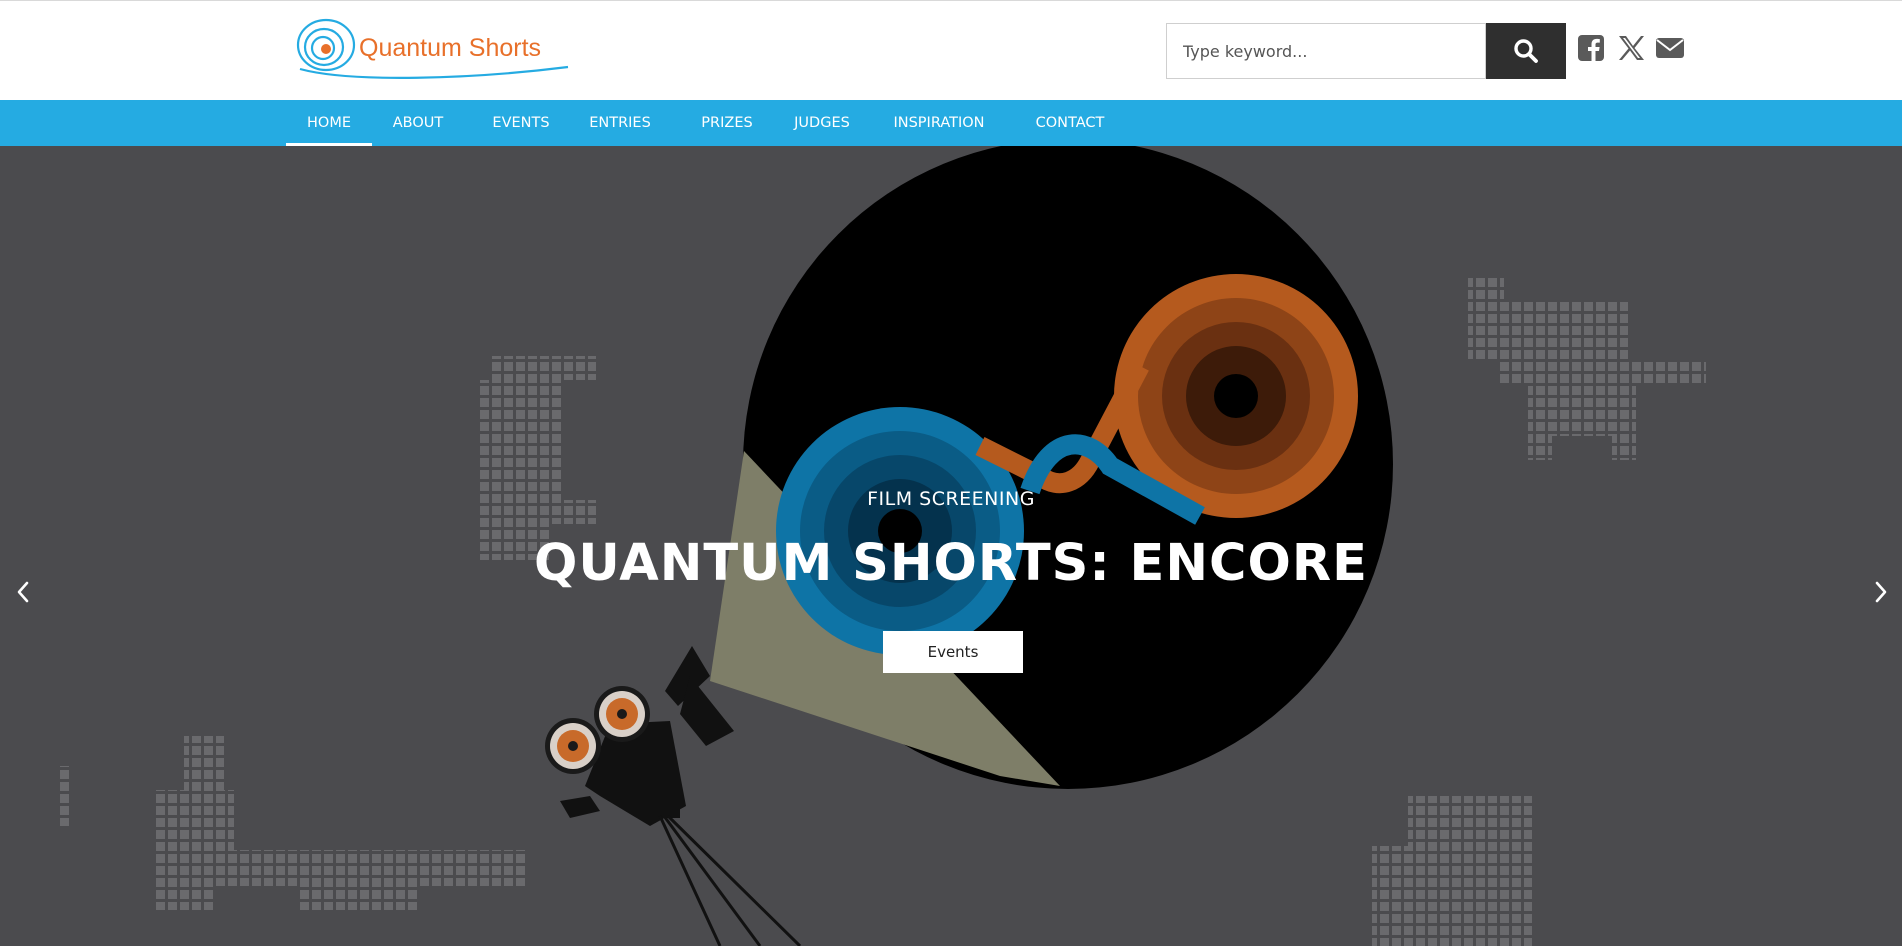 Image resolution: width=1902 pixels, height=946 pixels. I want to click on search-icon, so click(1526, 51).